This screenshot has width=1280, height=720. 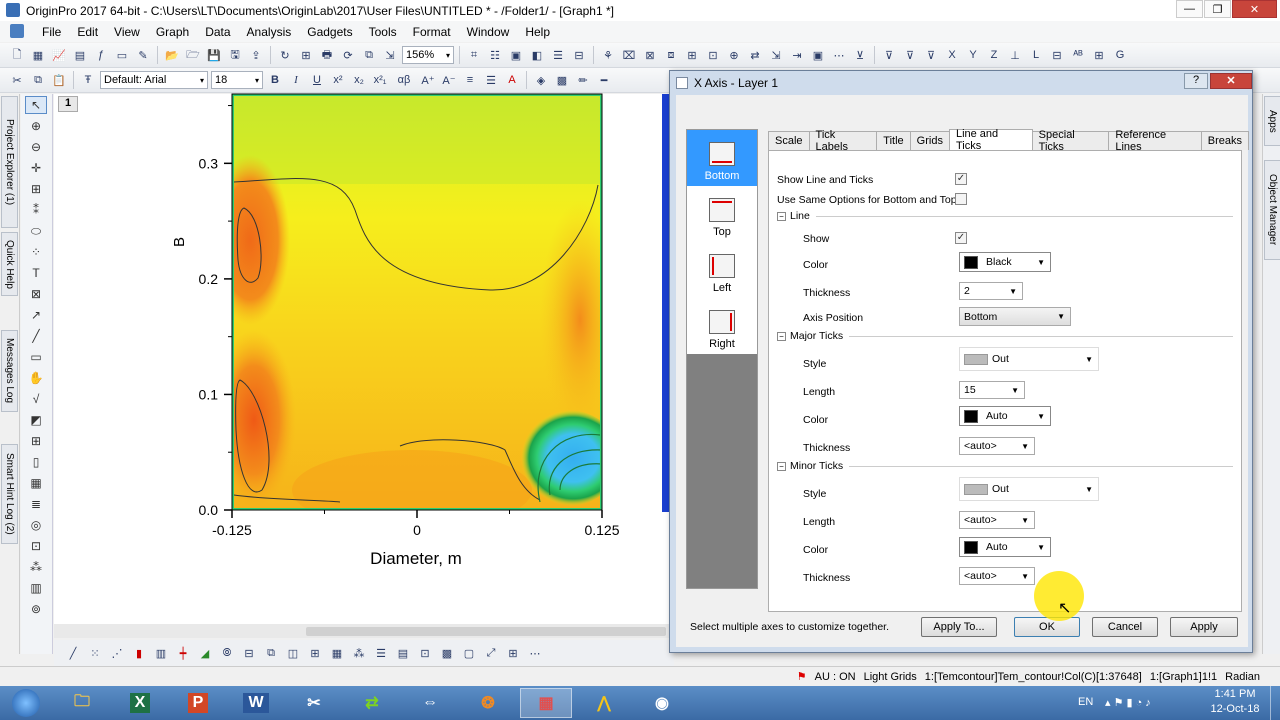 I want to click on tab-breaks: Breaks, so click(x=1224, y=140).